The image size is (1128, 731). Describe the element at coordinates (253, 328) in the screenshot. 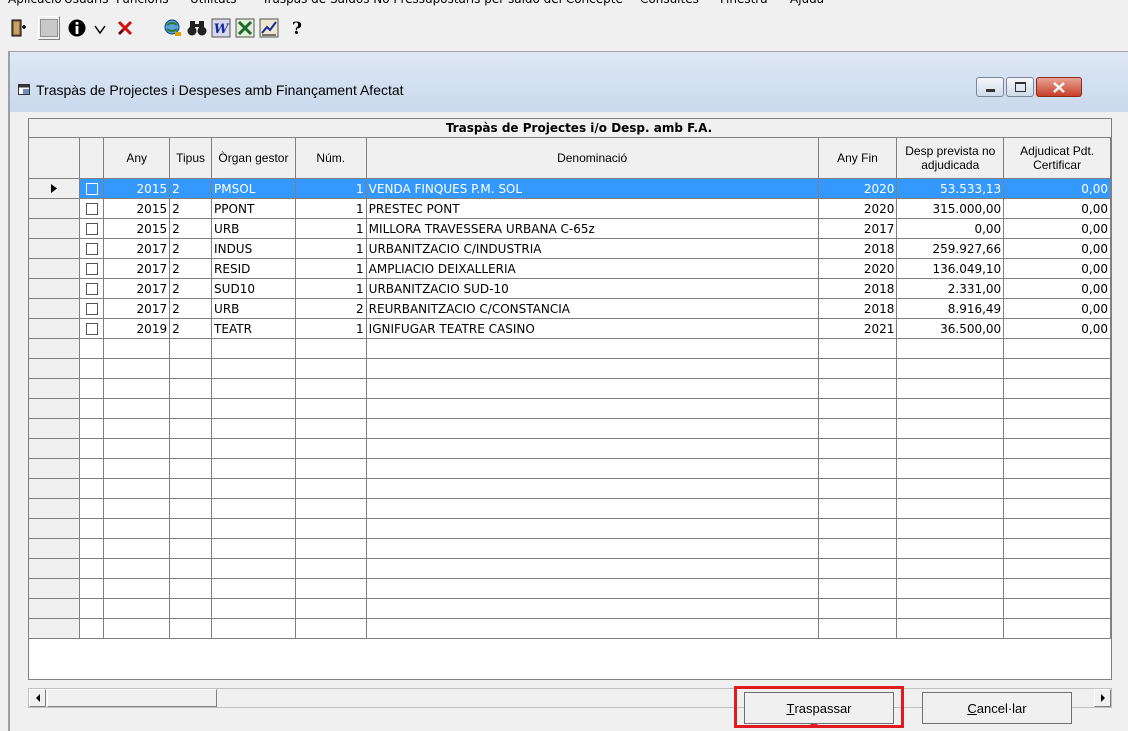

I see `cell-organ: TEATR` at that location.